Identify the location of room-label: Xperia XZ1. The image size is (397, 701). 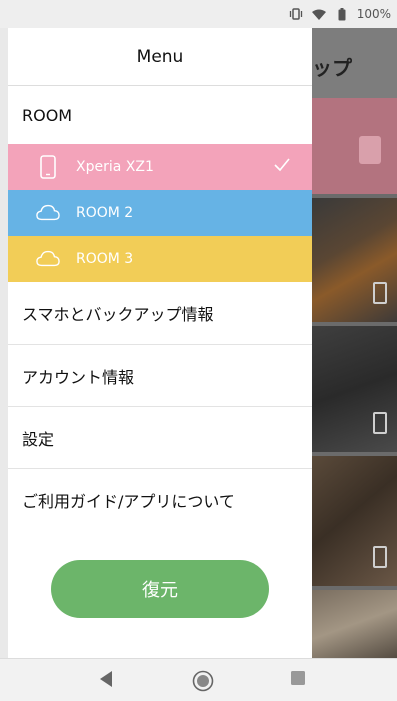
(115, 167).